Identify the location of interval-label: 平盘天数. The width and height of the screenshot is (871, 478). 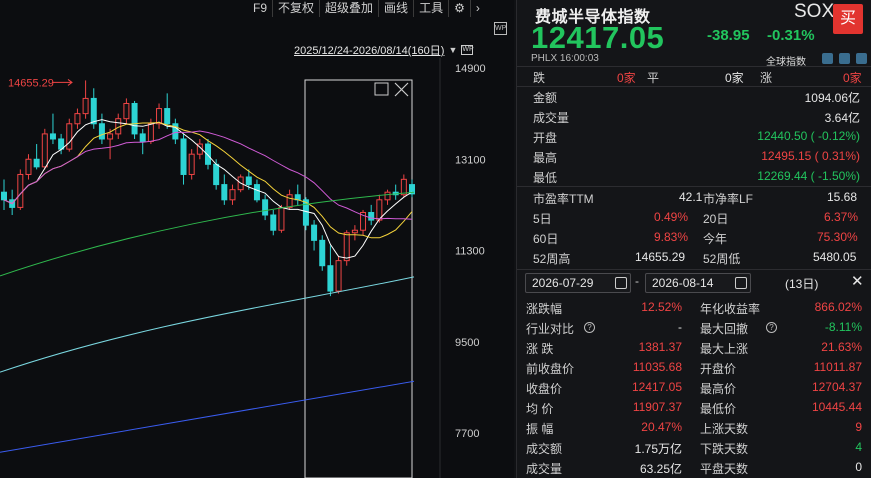
(724, 469).